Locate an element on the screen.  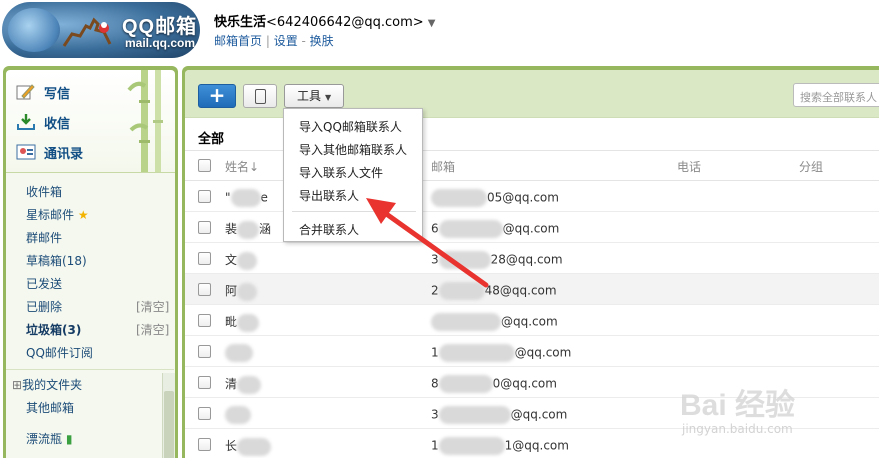
contact-name: 长 is located at coordinates (248, 446).